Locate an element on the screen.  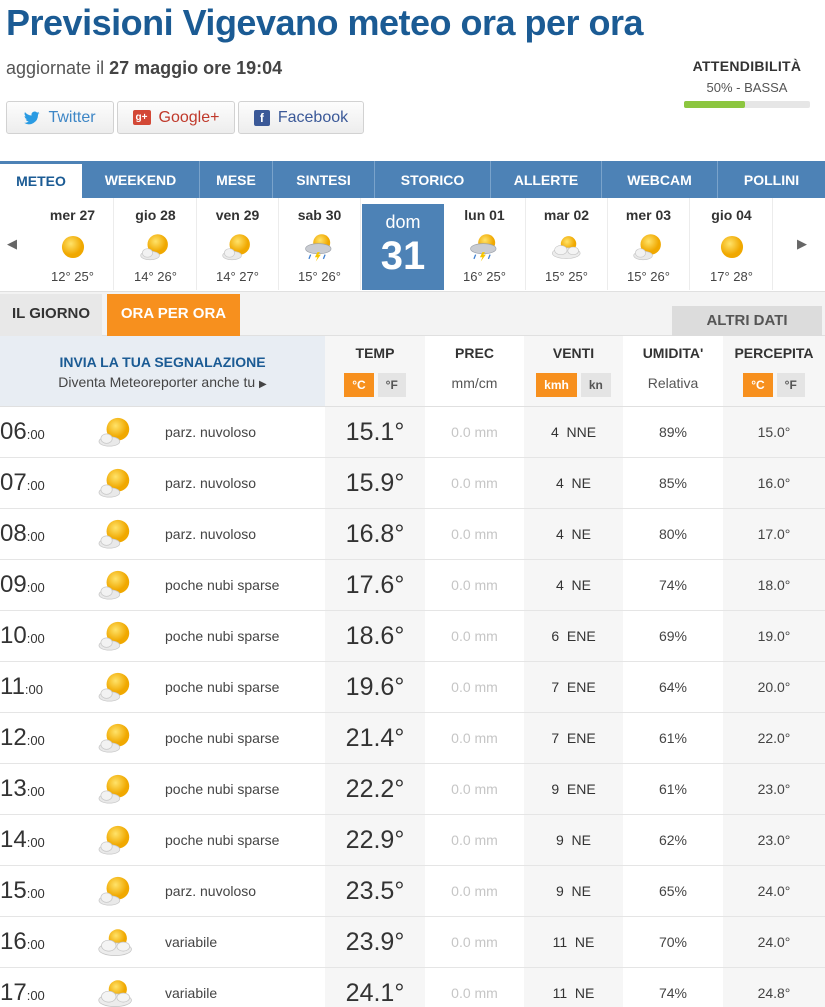
tab-allerte: ALLERTE is located at coordinates (546, 179).